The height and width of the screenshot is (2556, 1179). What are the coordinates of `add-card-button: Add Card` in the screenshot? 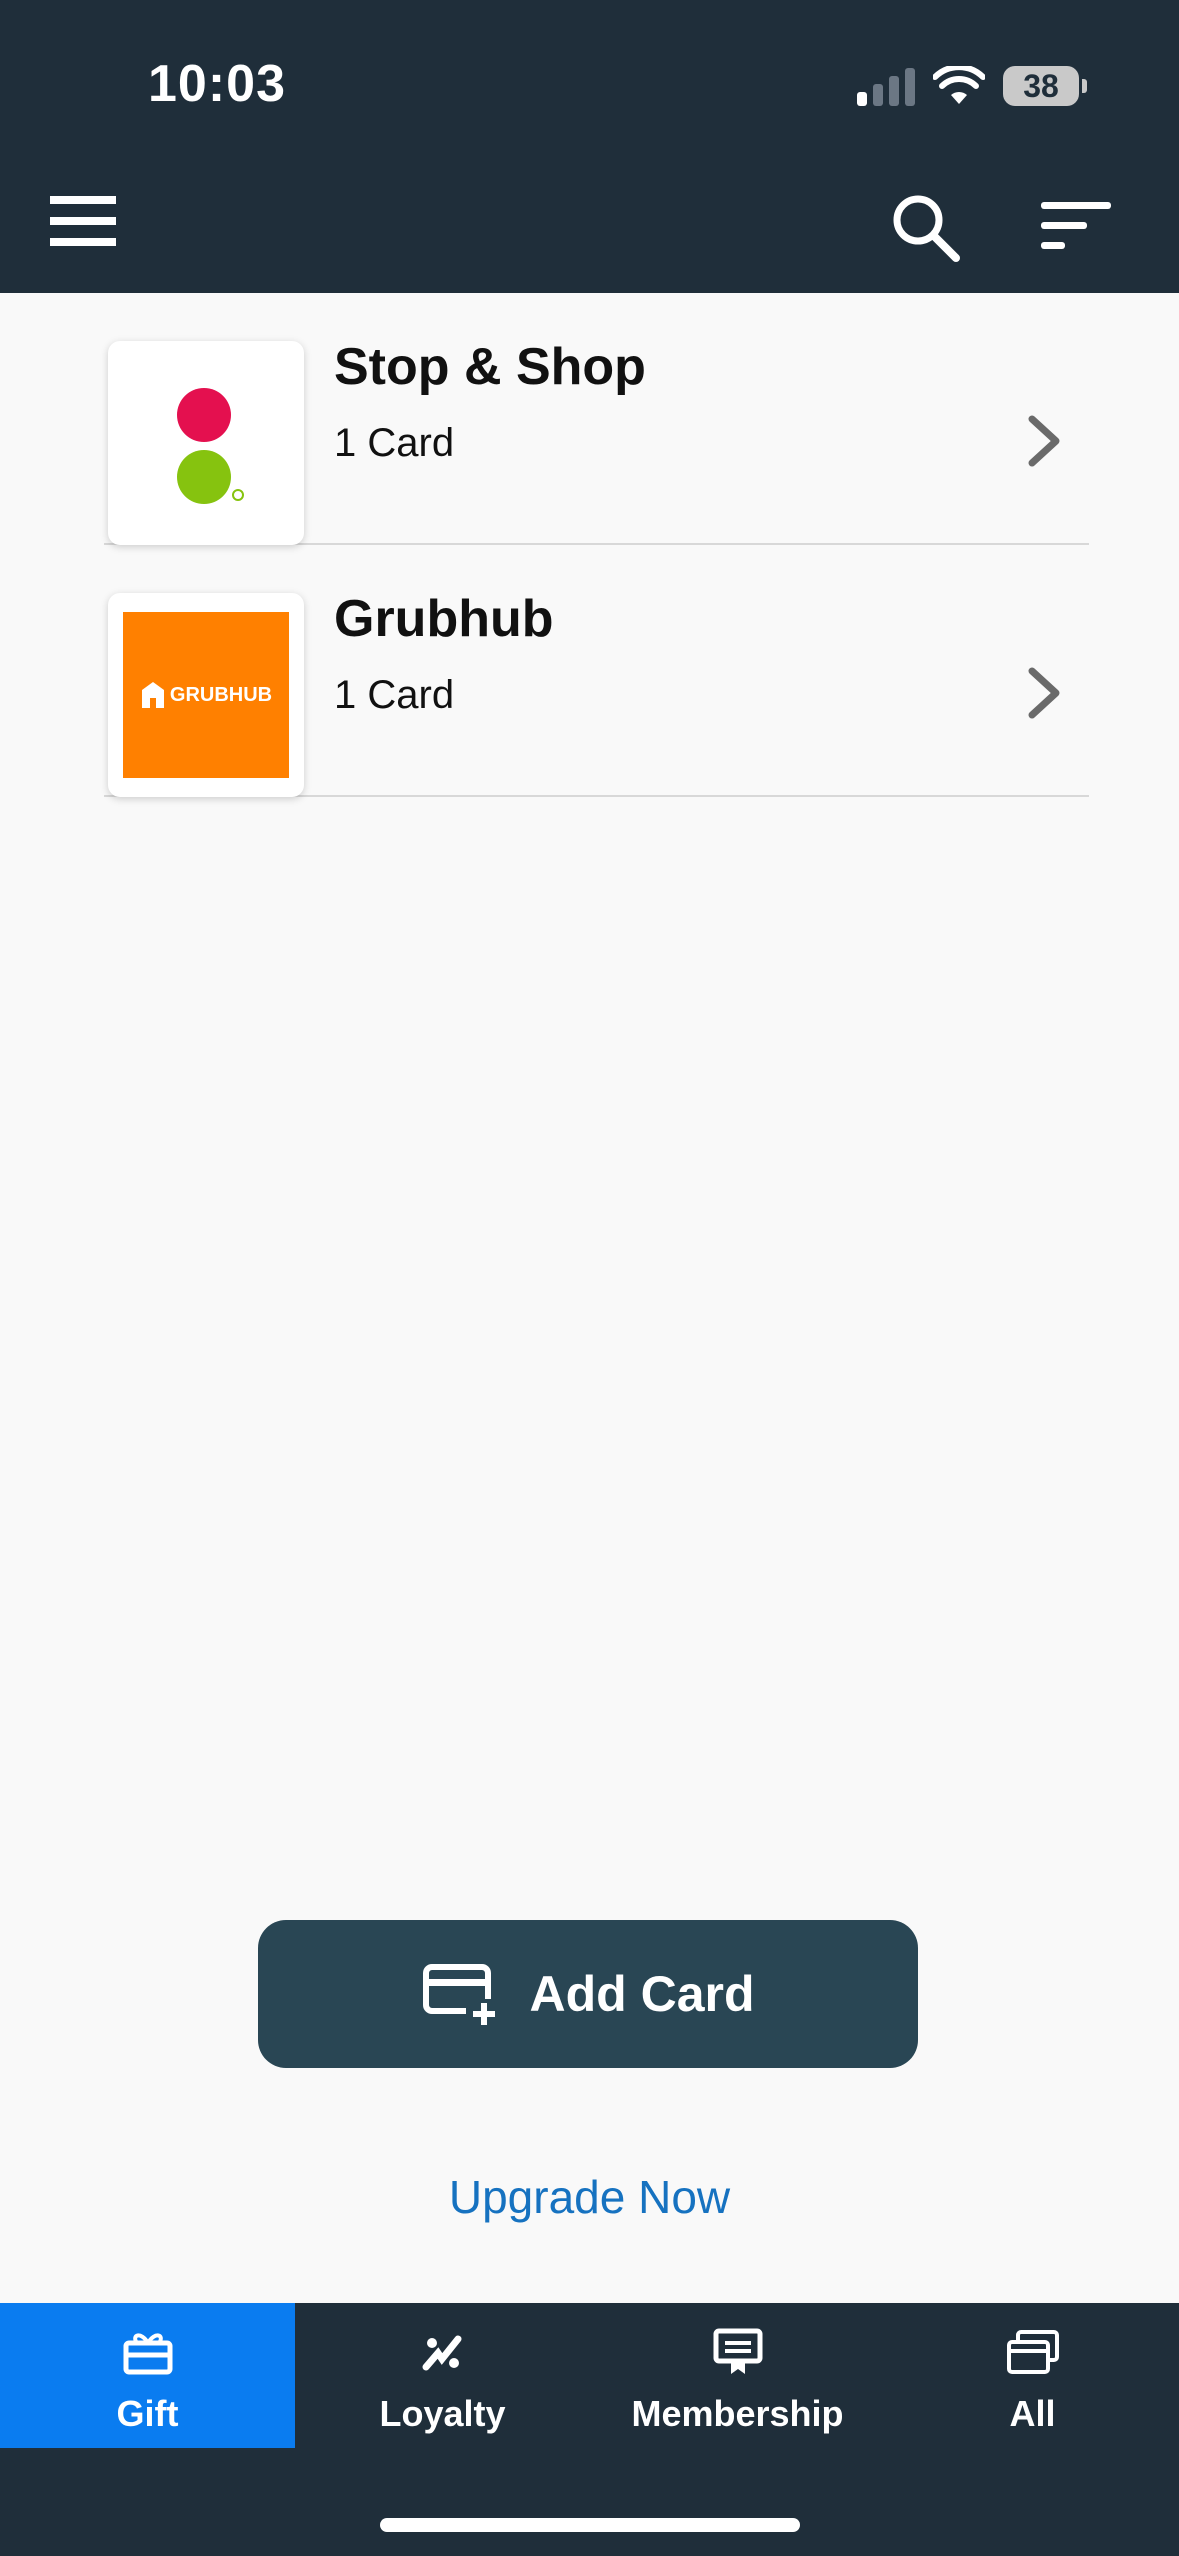 It's located at (588, 1994).